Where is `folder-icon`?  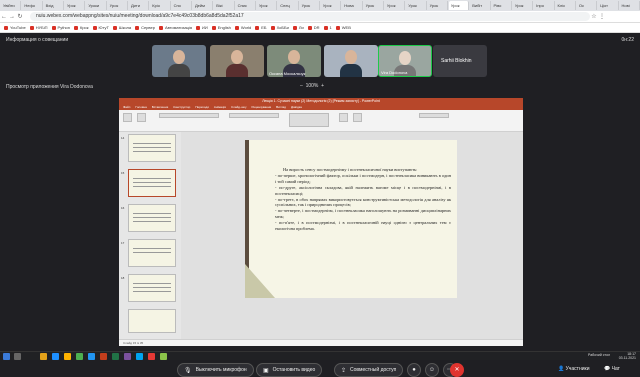 folder-icon is located at coordinates (67, 356).